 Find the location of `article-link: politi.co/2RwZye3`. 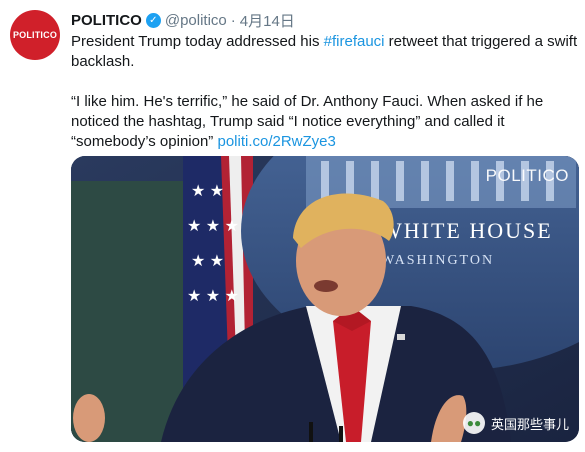

article-link: politi.co/2RwZye3 is located at coordinates (276, 141).